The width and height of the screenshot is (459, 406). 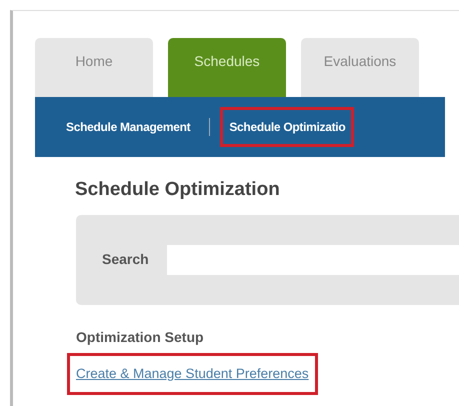 I want to click on search-label: Search, so click(x=126, y=259).